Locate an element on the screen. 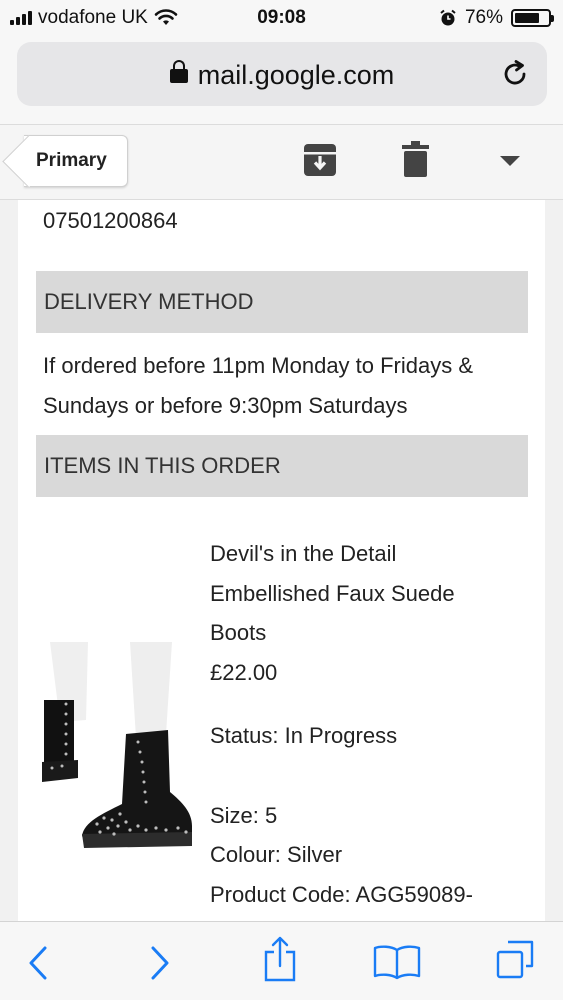 This screenshot has width=563, height=1000. url-display: mail.google.com is located at coordinates (282, 75).